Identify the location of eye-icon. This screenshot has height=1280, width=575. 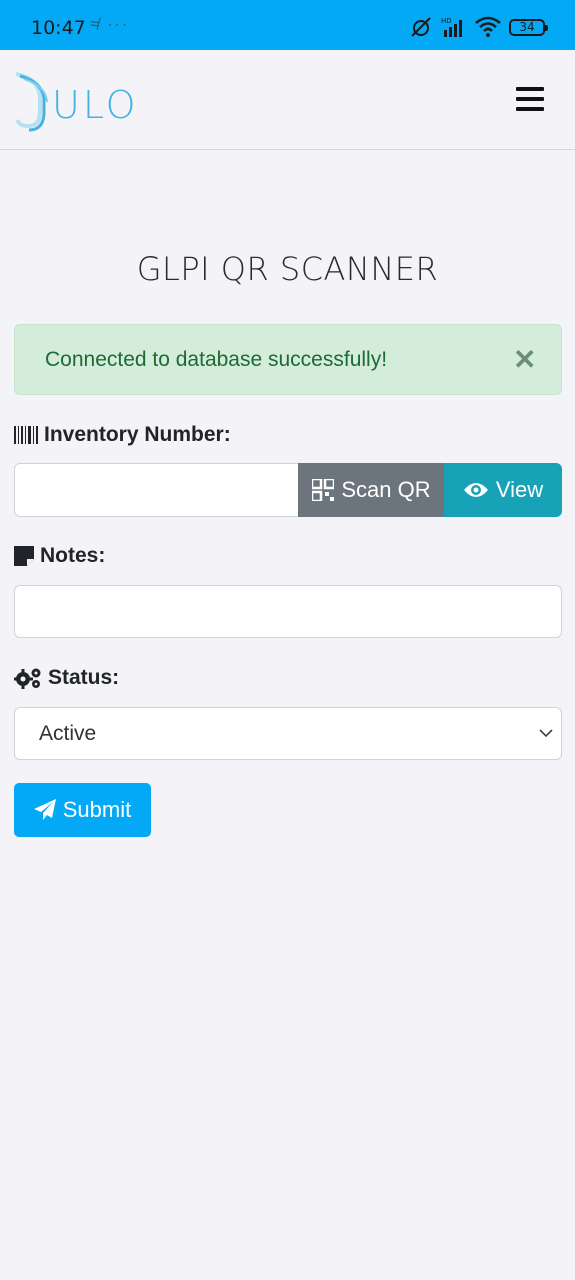
(475, 490).